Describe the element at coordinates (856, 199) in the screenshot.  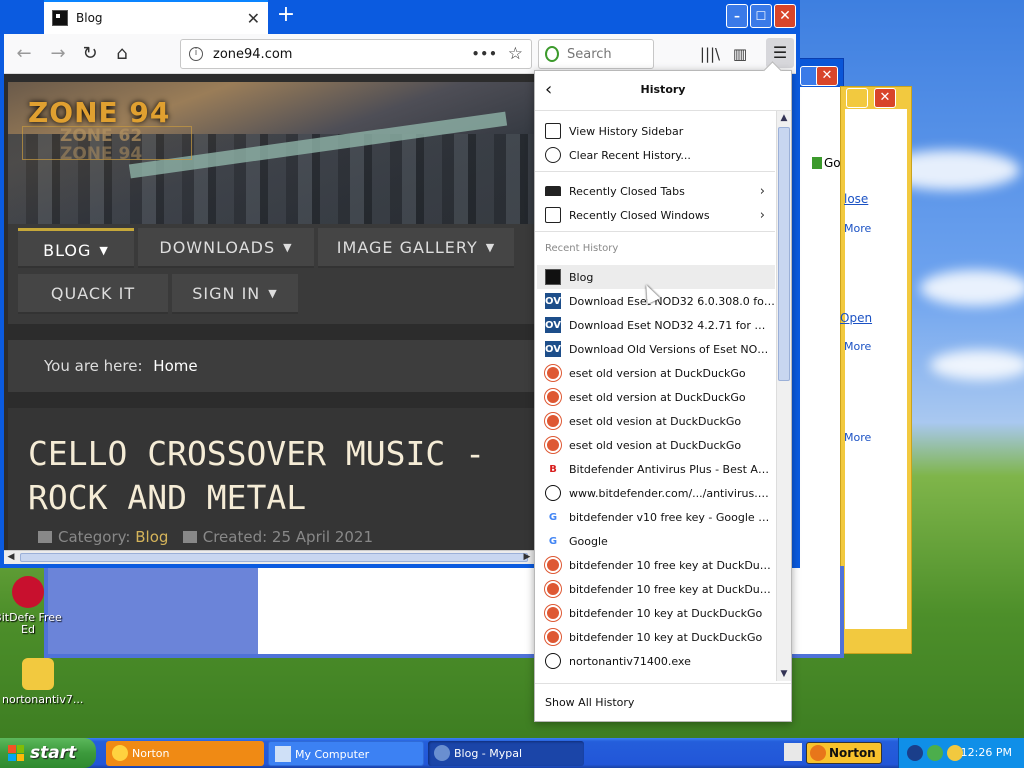
I see `side-link-close: lose` at that location.